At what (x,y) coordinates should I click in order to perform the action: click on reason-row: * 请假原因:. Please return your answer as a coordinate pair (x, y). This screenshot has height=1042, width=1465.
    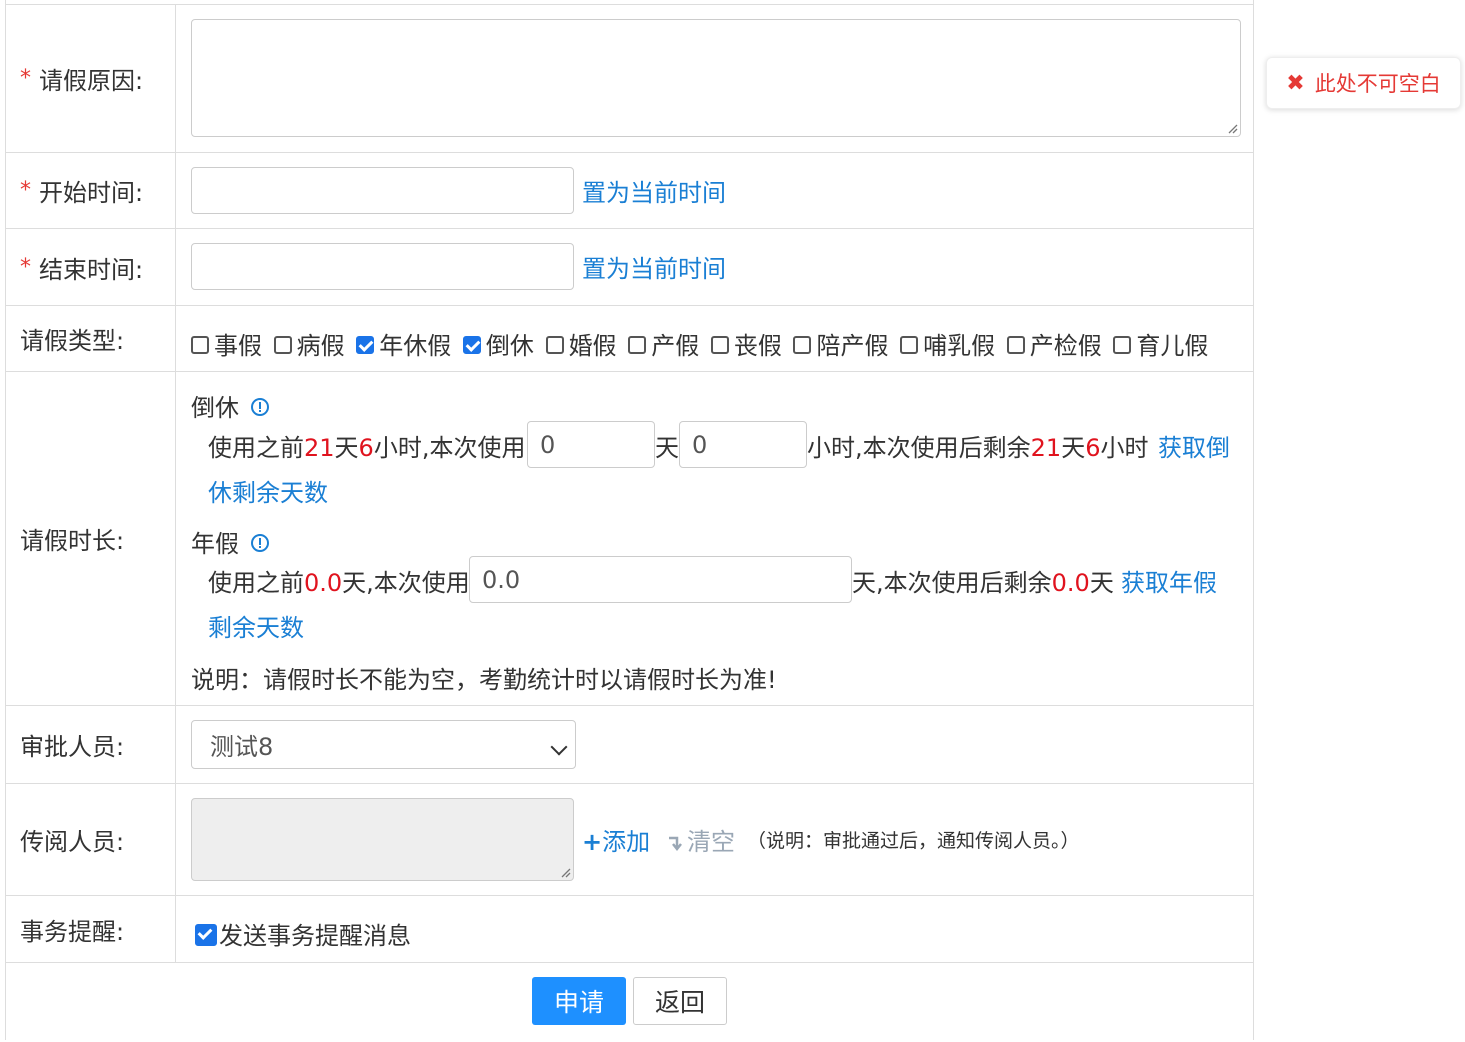
    Looking at the image, I should click on (629, 78).